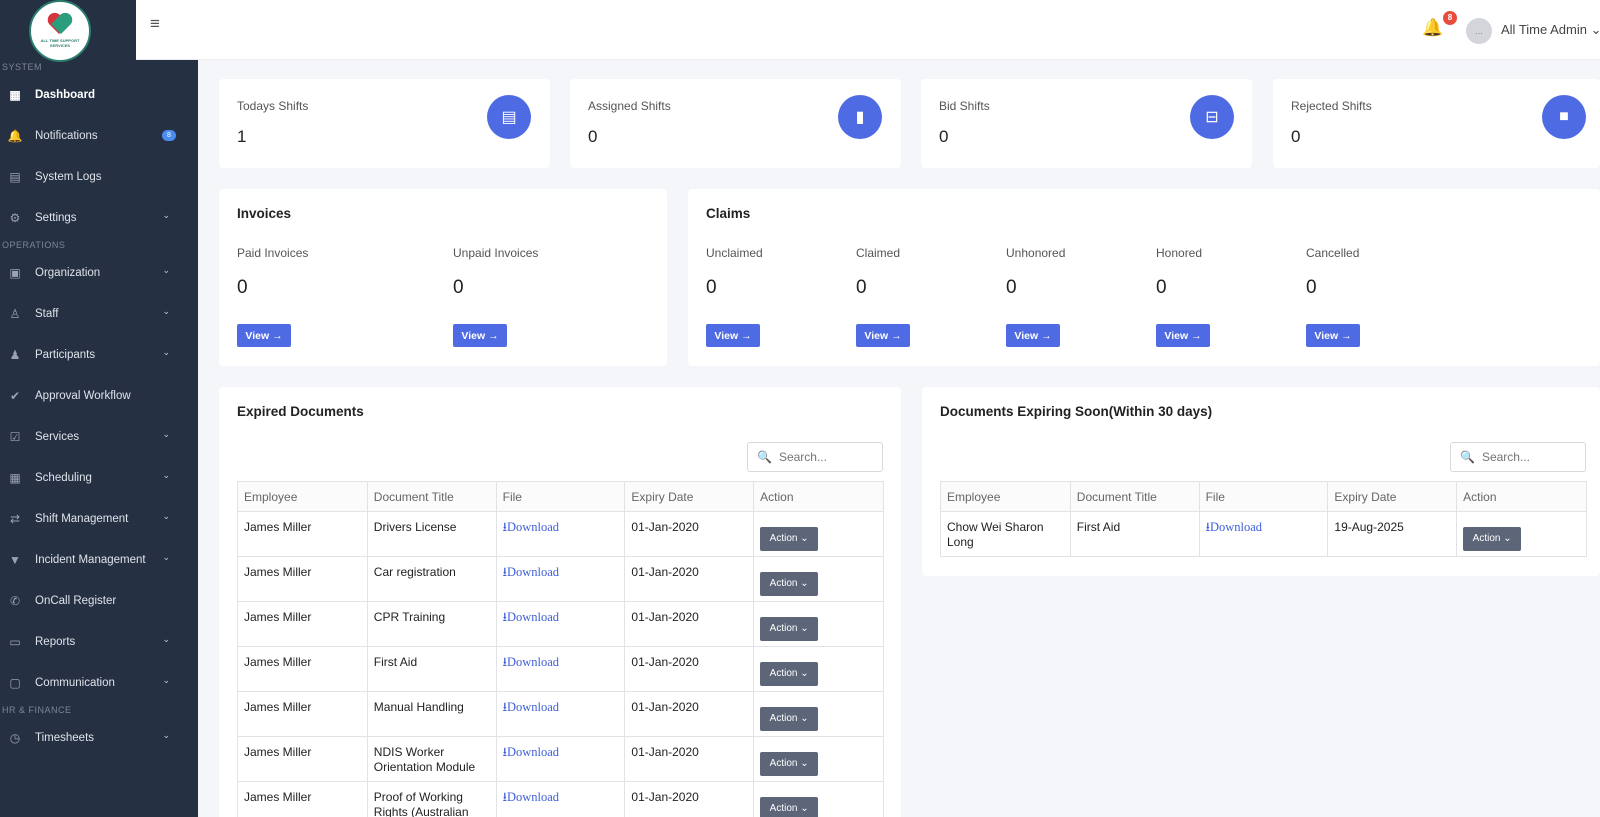 The image size is (1600, 817). What do you see at coordinates (1161, 287) in the screenshot?
I see `honored-value: 0` at bounding box center [1161, 287].